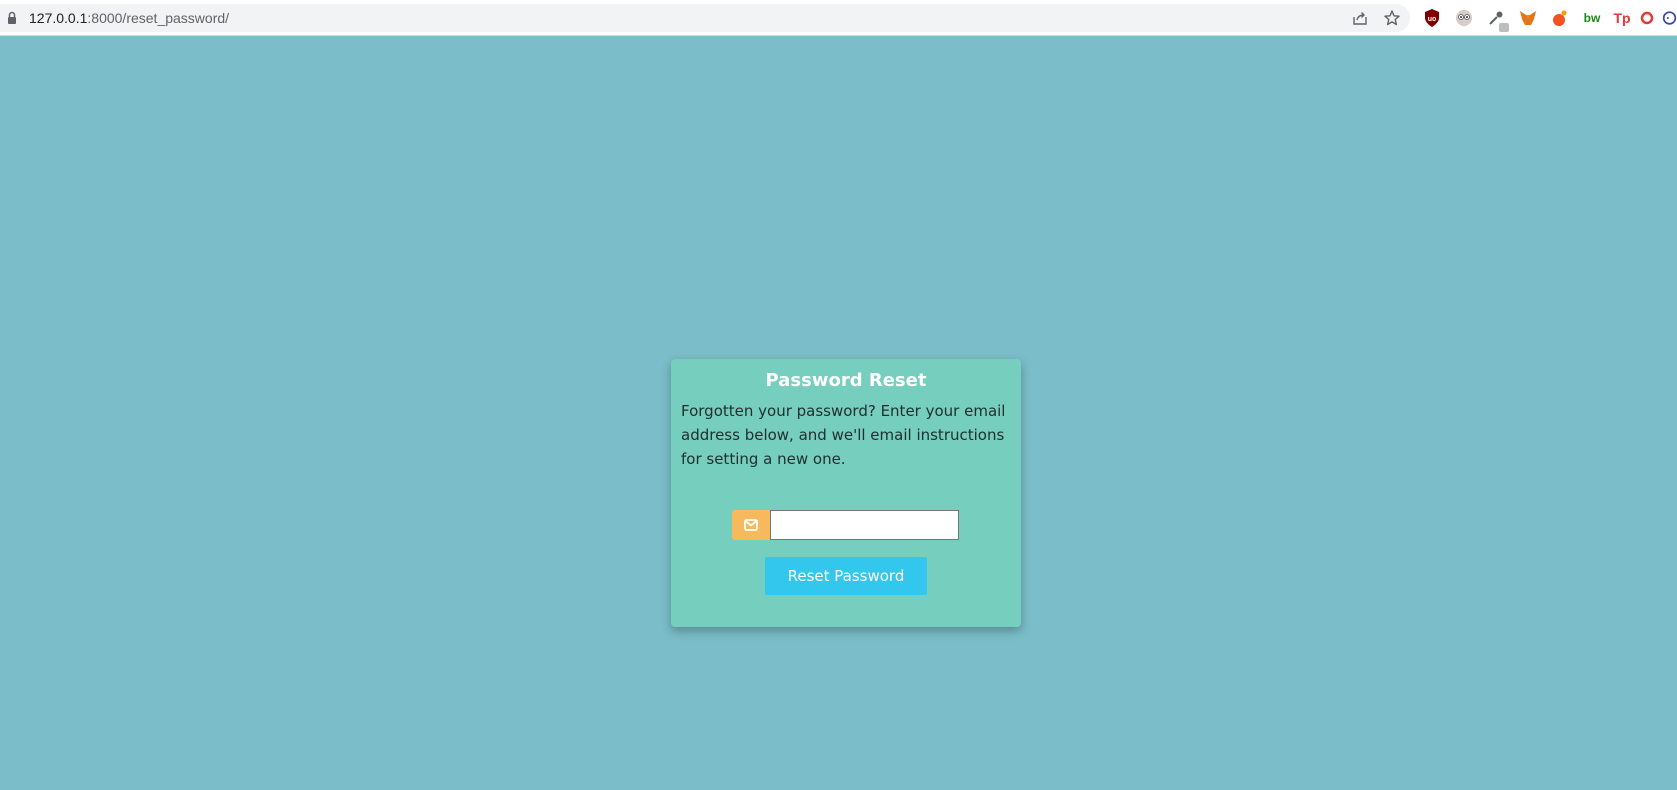 The image size is (1677, 790). I want to click on red-partial-extension-icon, so click(1647, 18).